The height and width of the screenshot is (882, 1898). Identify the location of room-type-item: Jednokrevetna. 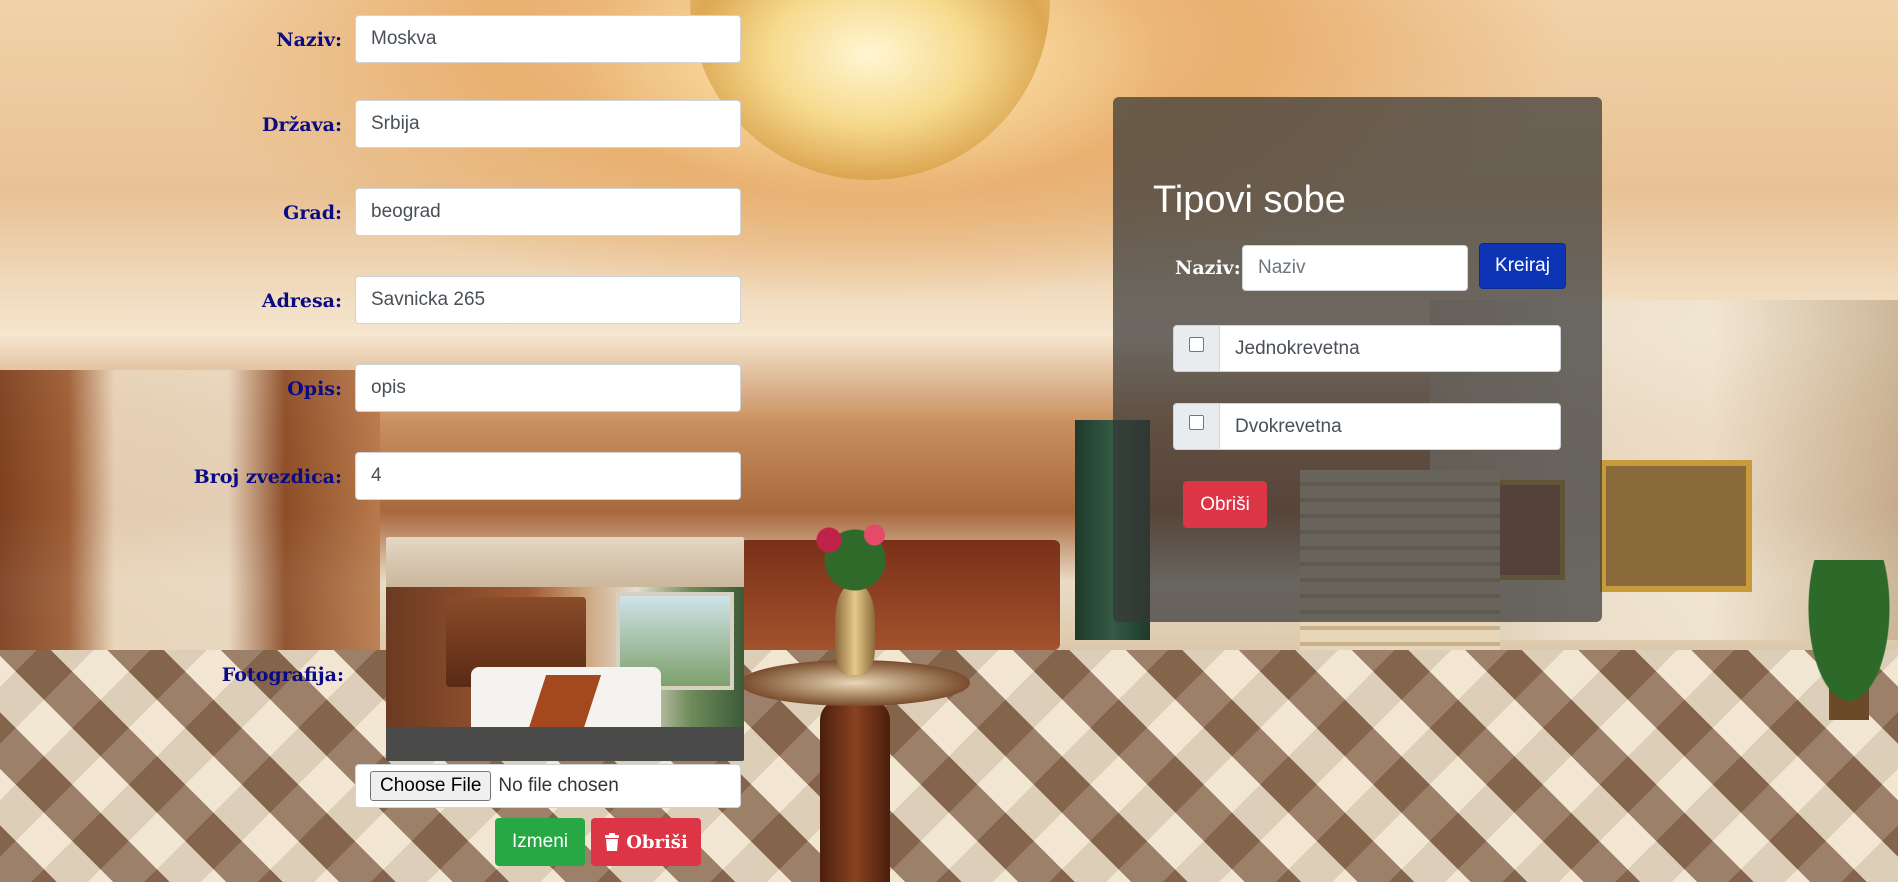
(1367, 348).